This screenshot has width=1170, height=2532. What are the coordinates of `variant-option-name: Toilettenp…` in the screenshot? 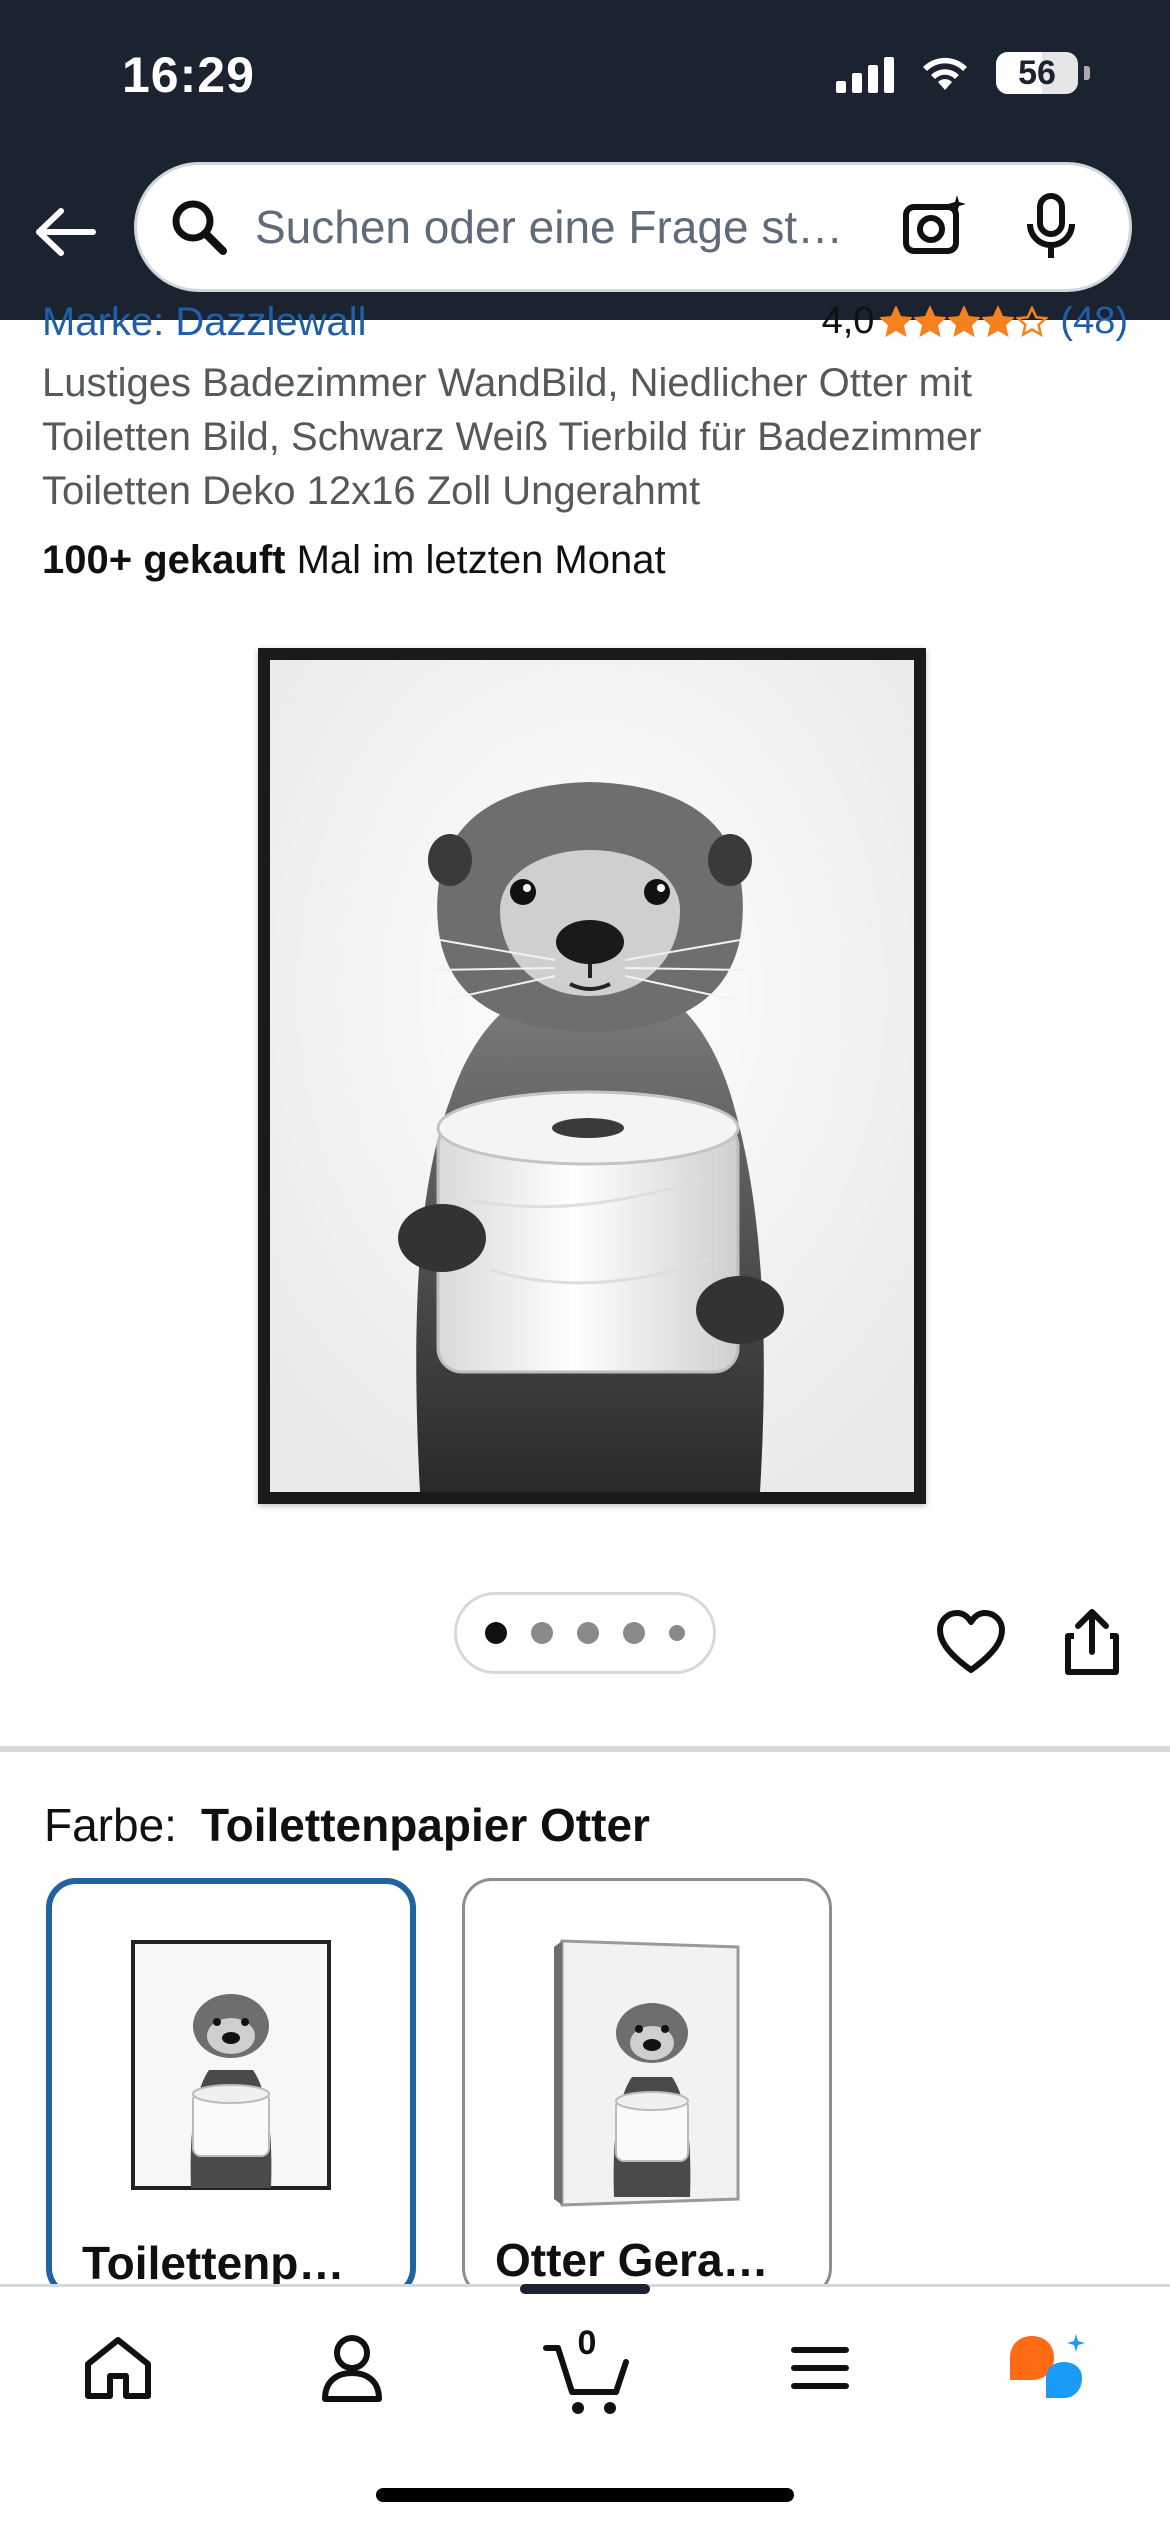 It's located at (213, 2263).